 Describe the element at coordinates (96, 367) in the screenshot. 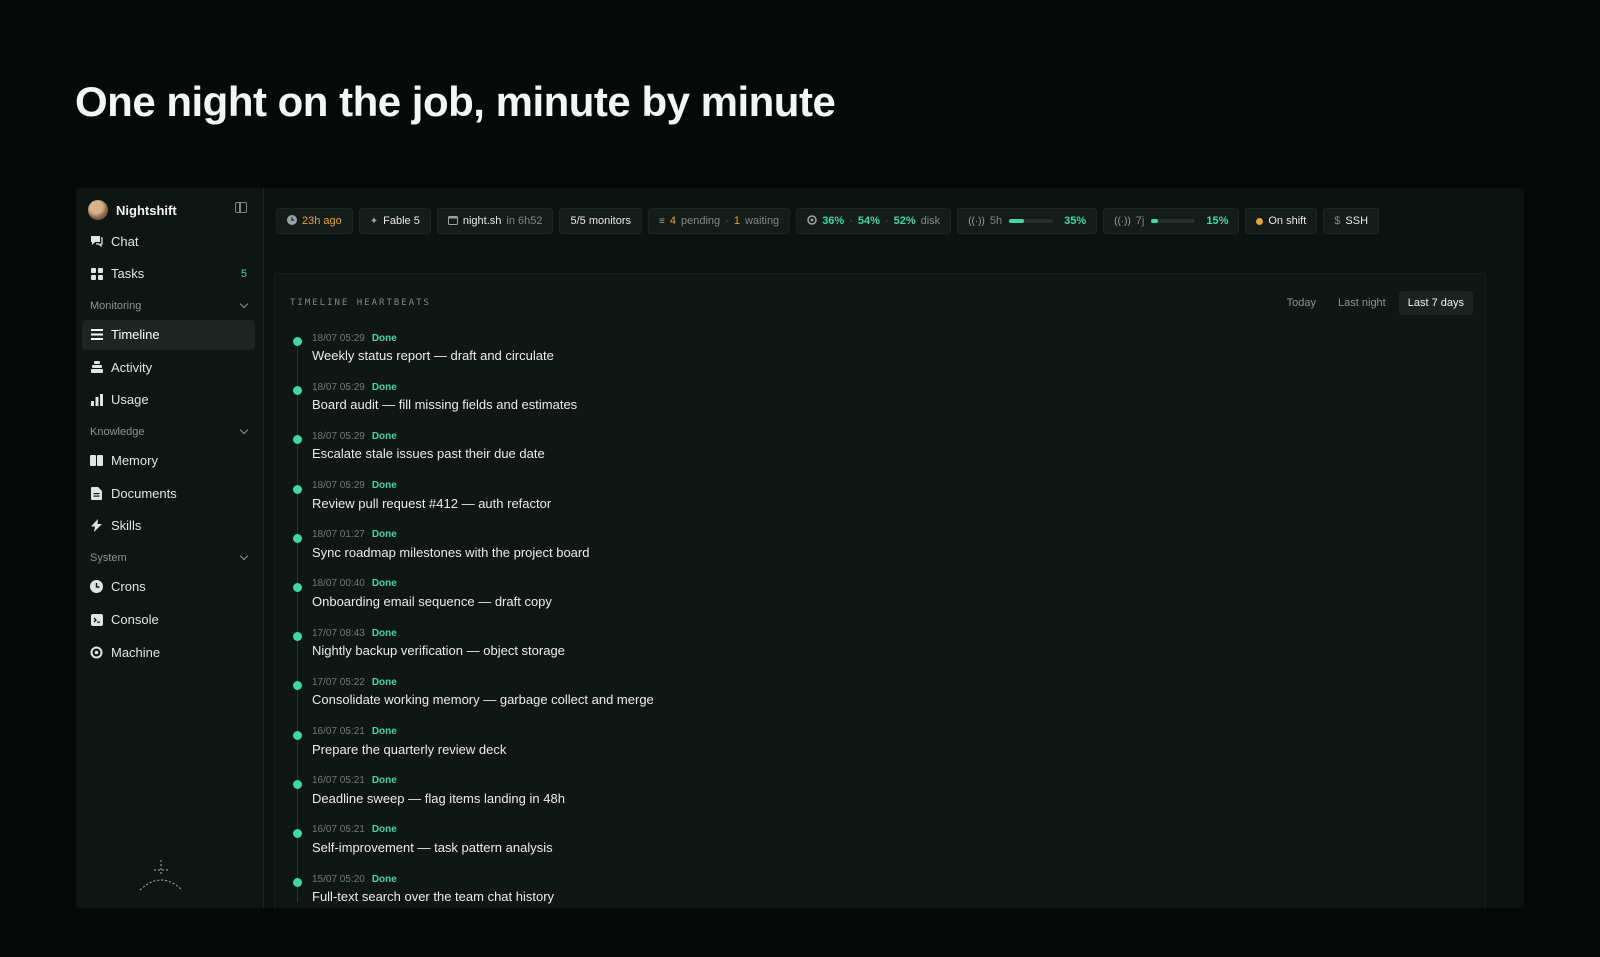

I see `stack-icon` at that location.